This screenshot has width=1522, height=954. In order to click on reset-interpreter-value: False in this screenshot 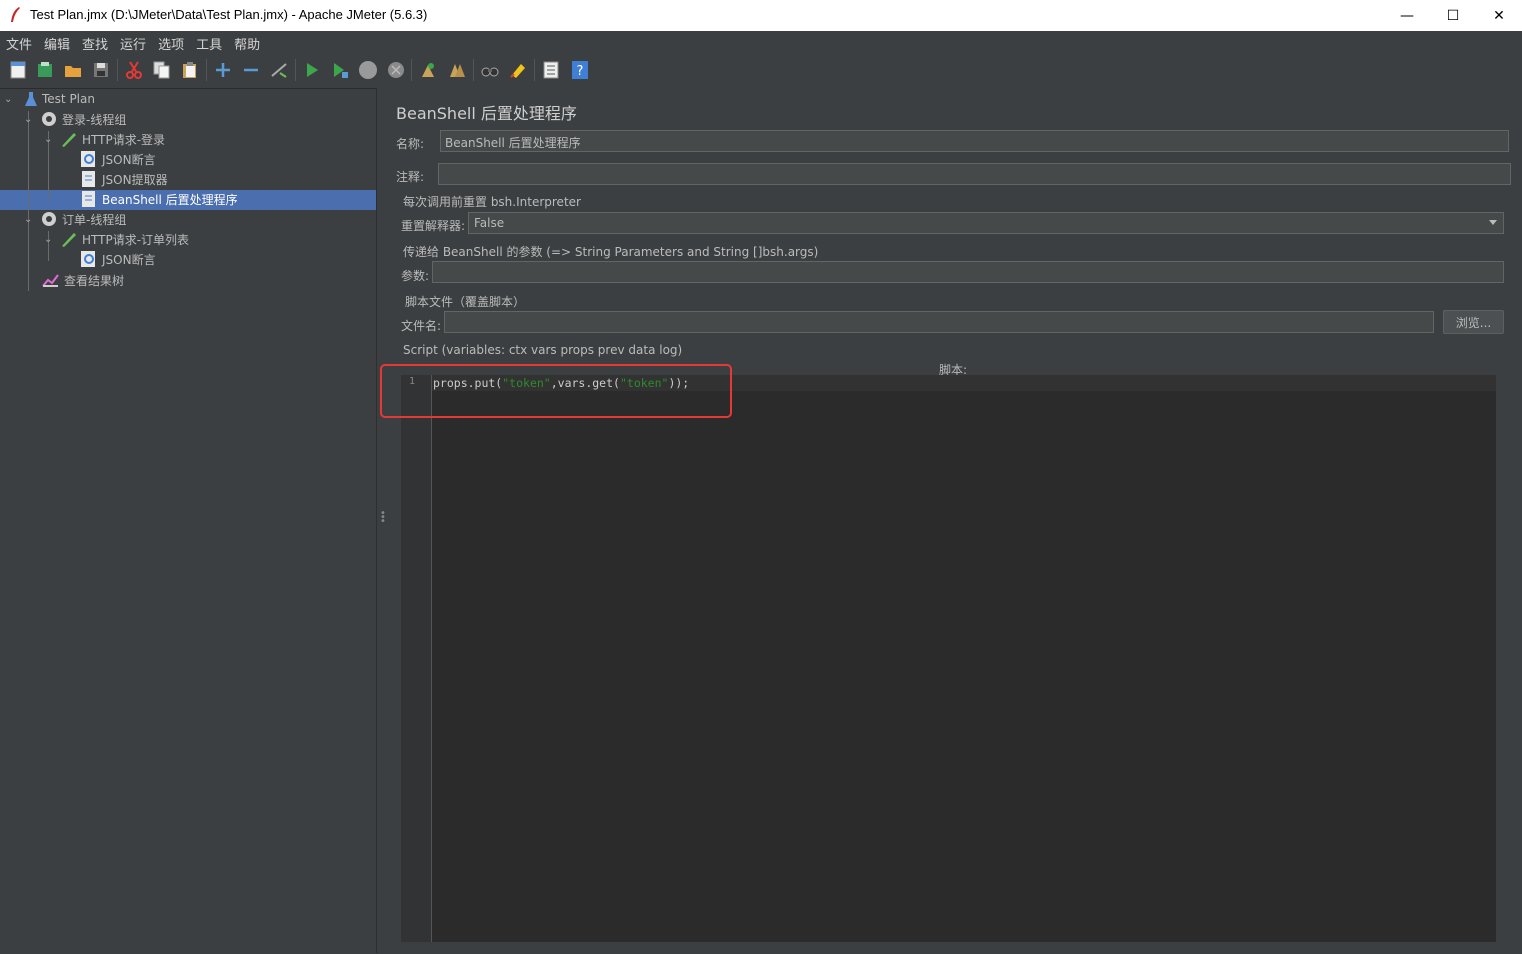, I will do `click(489, 223)`.